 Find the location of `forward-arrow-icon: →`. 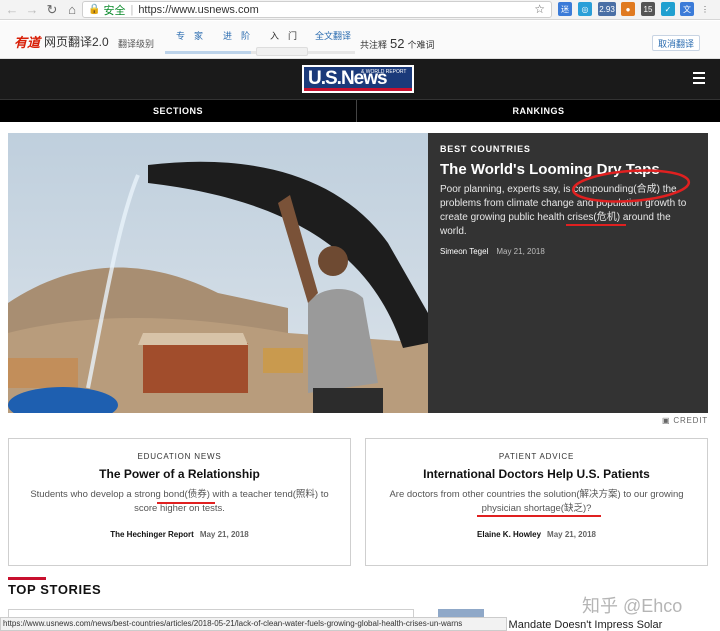

forward-arrow-icon: → is located at coordinates (32, 10).